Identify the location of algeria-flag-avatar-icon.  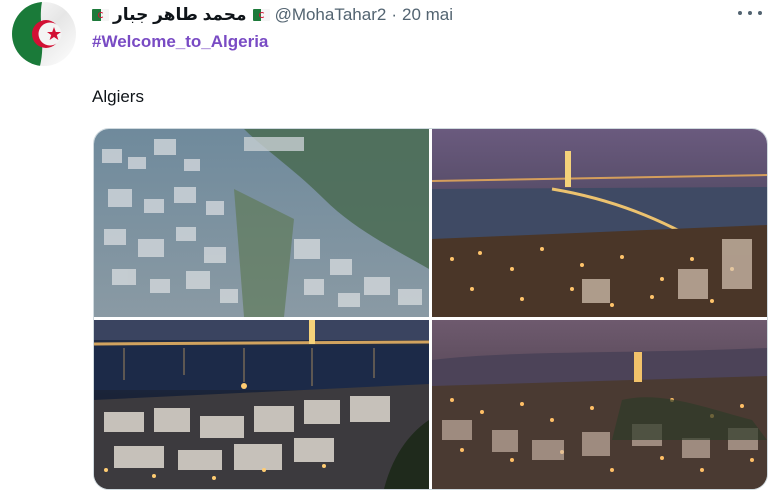
(44, 34).